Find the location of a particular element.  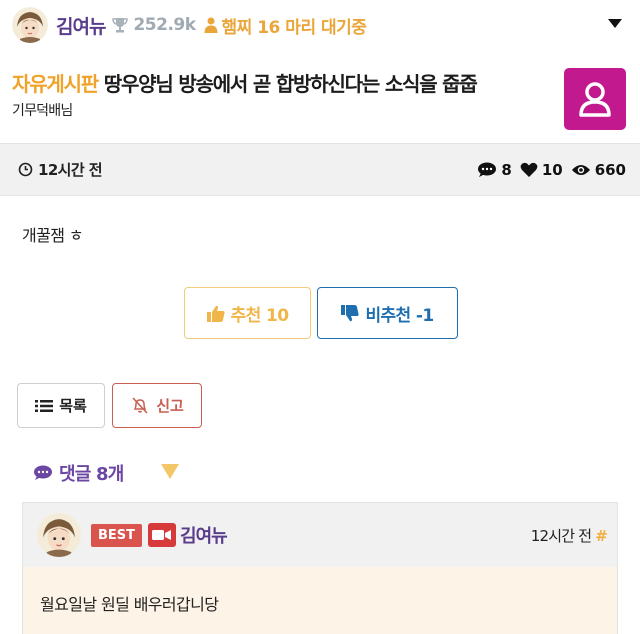

post-title-line: 자유게시판 땅우양님 방송에서 곧 합방하신다는 소식을 줍줍 is located at coordinates (245, 82).